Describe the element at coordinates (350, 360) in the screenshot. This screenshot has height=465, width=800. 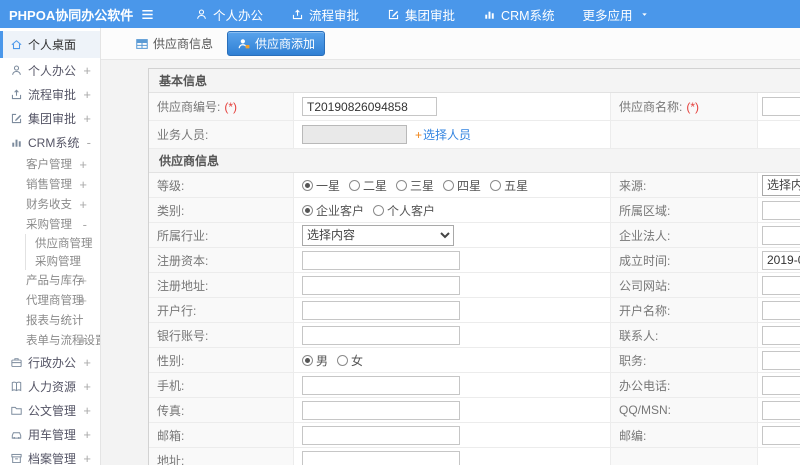
I see `gender-radio-2: 女` at that location.